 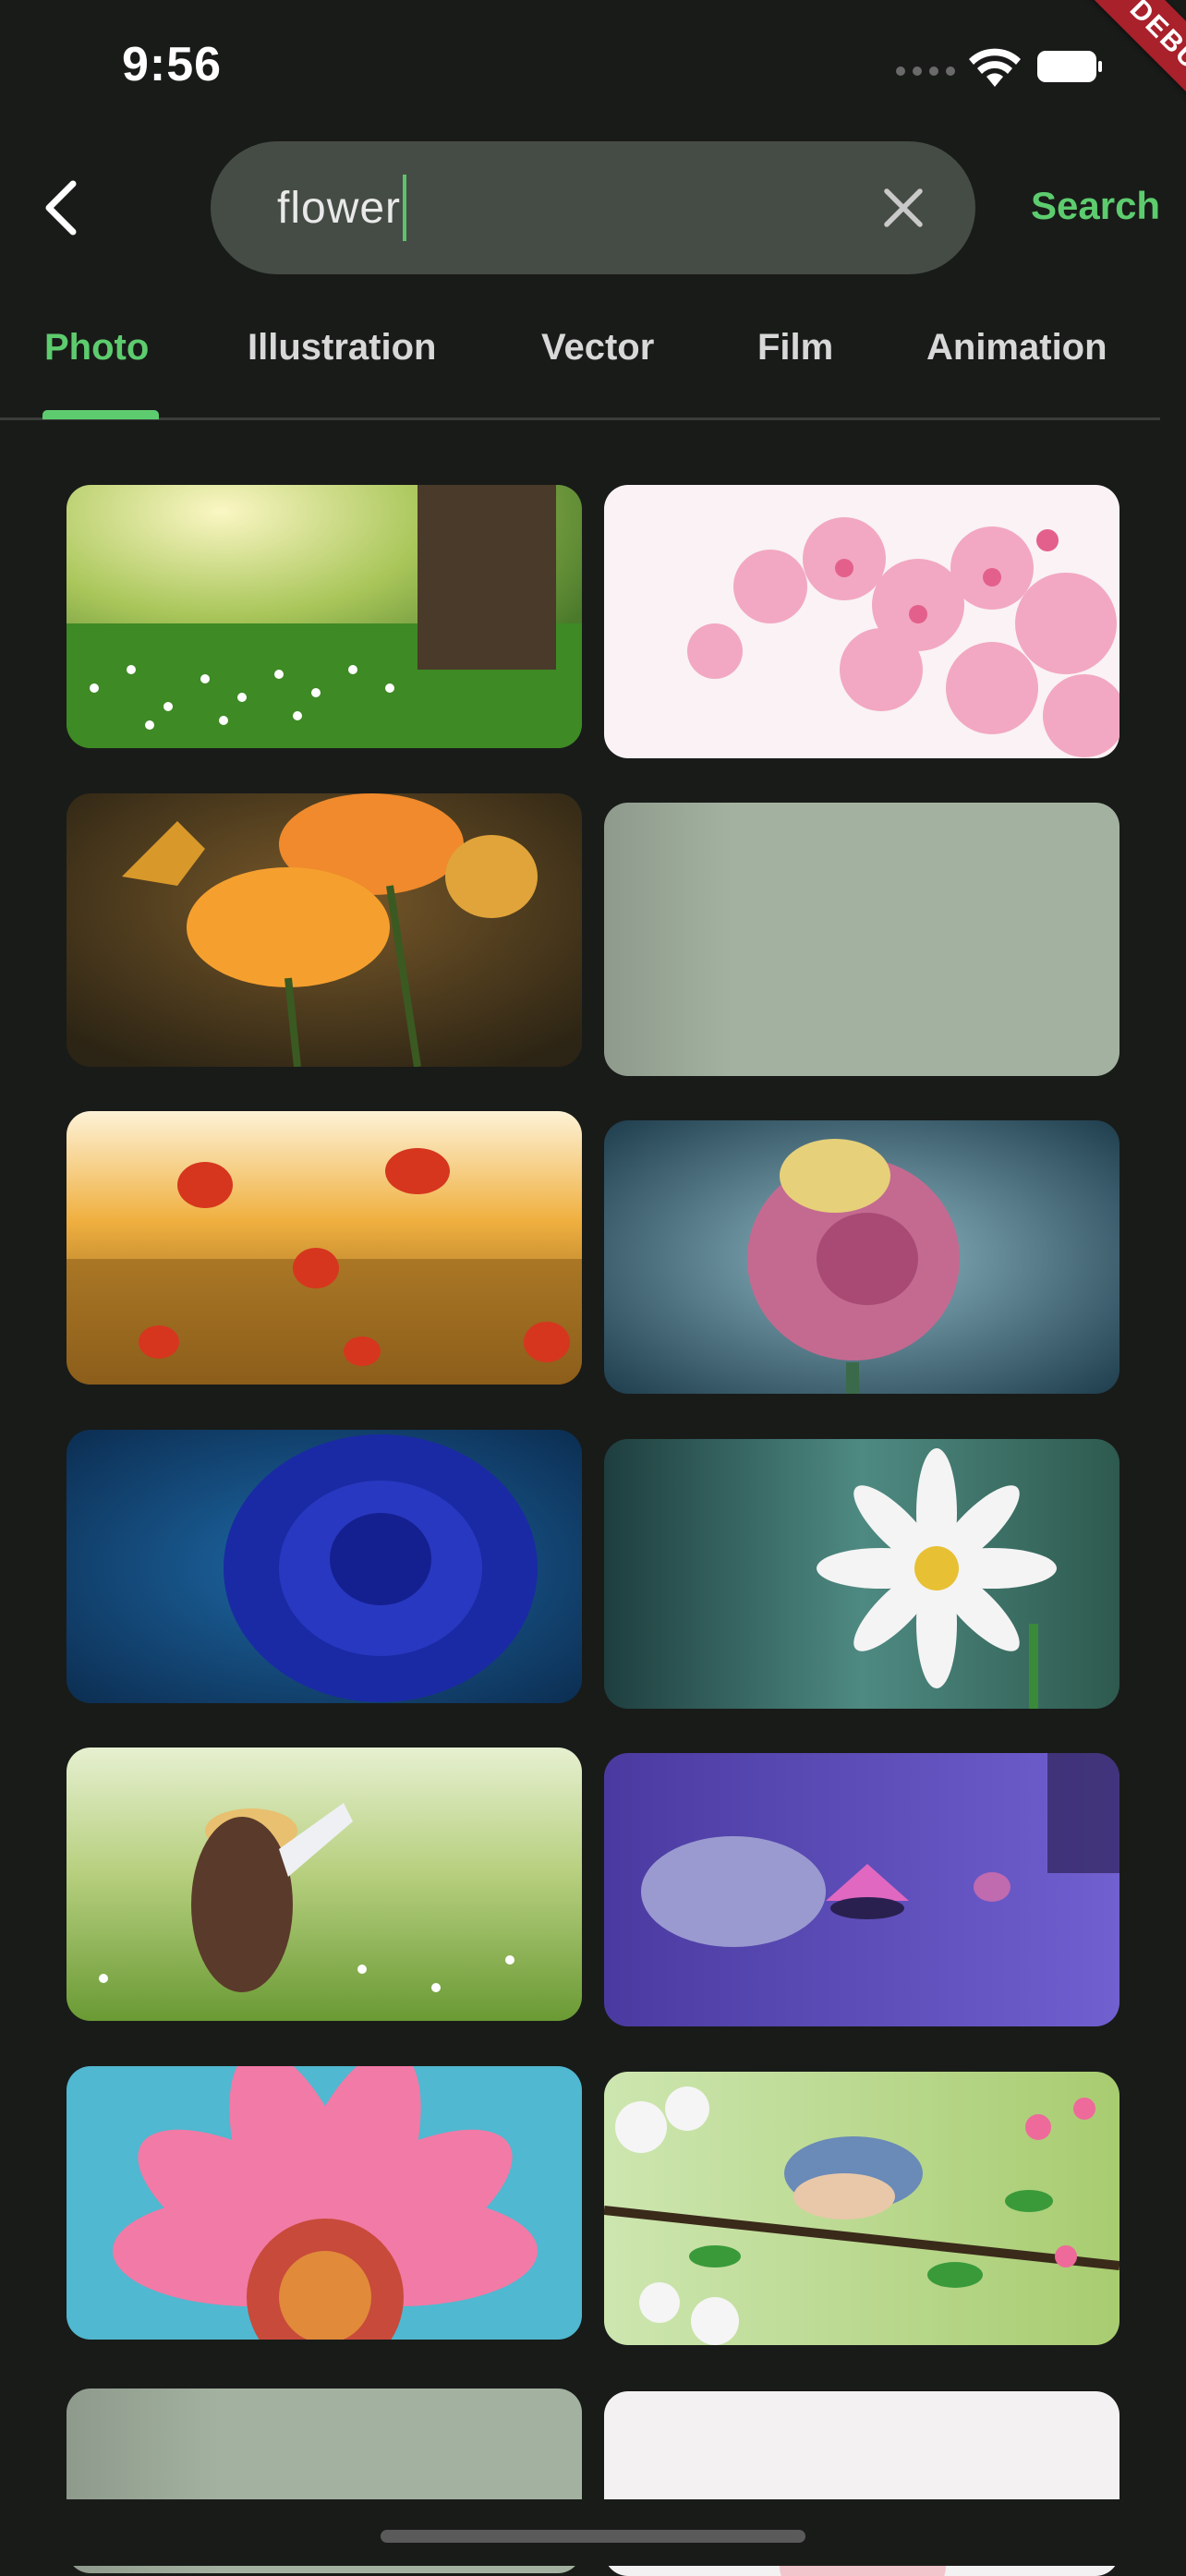 I want to click on girl-in-meadow-photo, so click(x=325, y=1884).